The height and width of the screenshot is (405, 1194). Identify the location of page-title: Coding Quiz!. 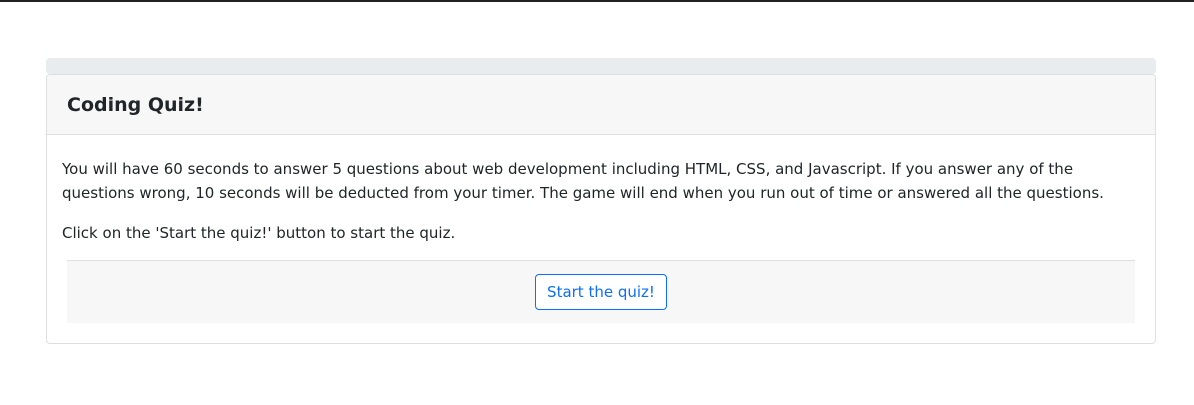
(135, 104).